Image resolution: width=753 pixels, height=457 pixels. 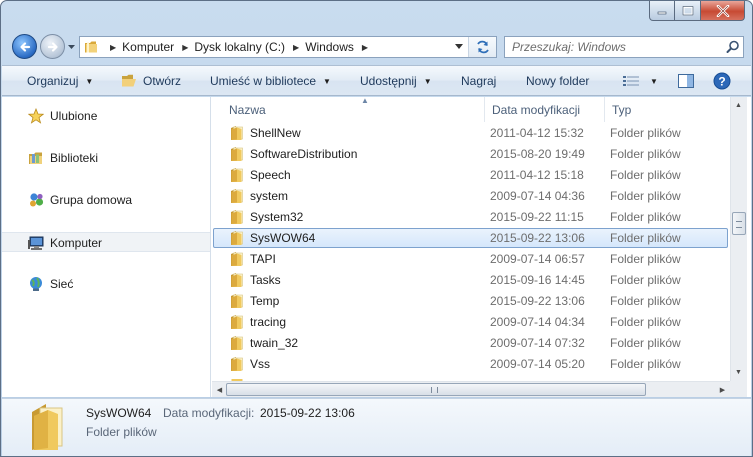 What do you see at coordinates (269, 196) in the screenshot?
I see `file-name: system` at bounding box center [269, 196].